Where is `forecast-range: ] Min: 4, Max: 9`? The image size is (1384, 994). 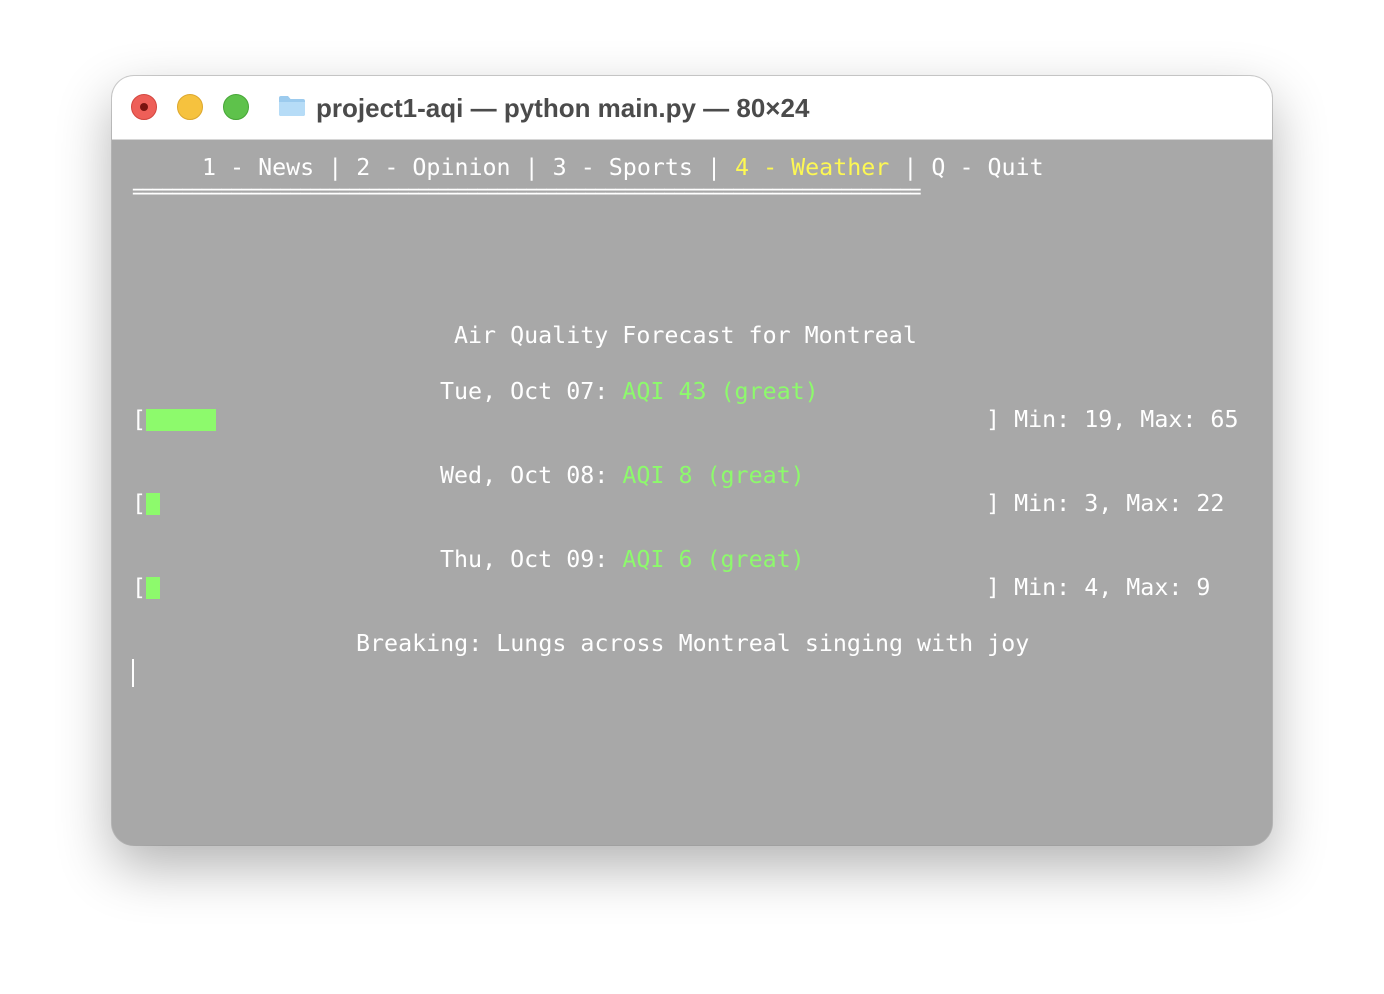 forecast-range: ] Min: 4, Max: 9 is located at coordinates (1098, 588).